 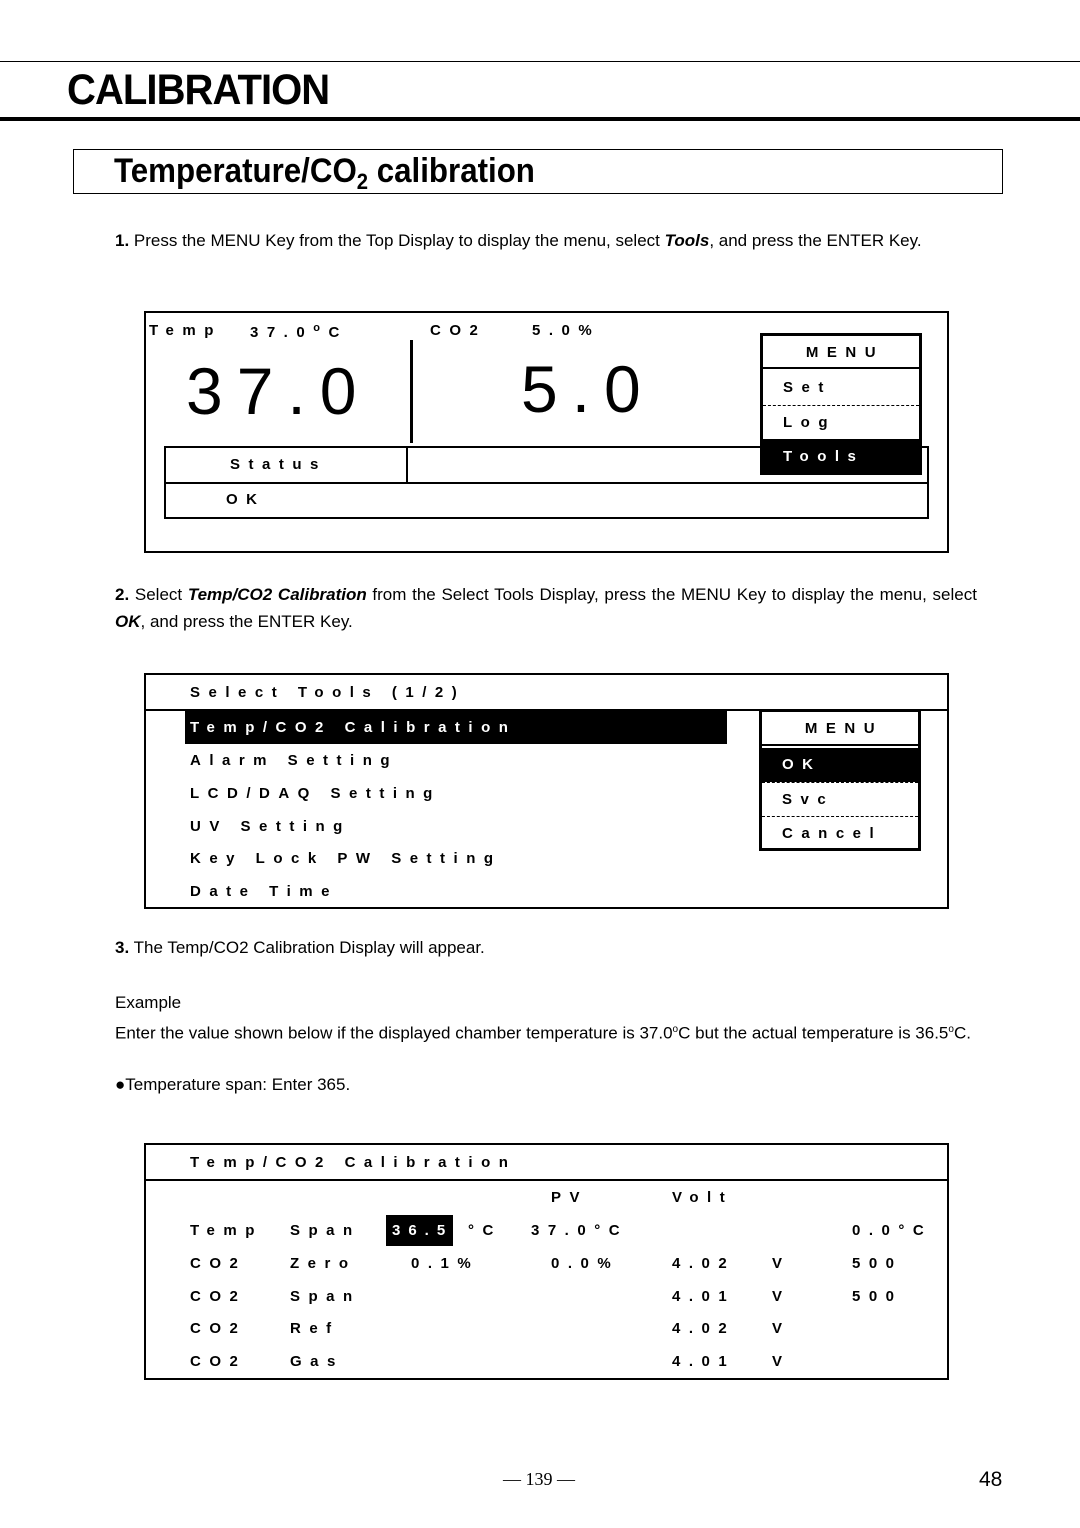 What do you see at coordinates (246, 499) in the screenshot?
I see `status-value: OK` at bounding box center [246, 499].